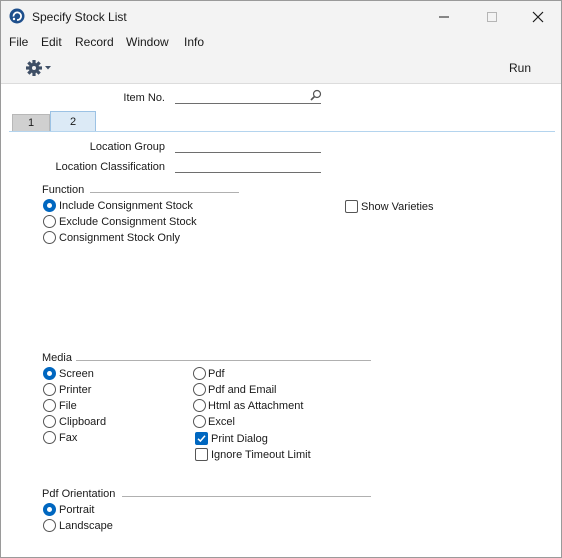  I want to click on fax-label: Fax, so click(68, 438).